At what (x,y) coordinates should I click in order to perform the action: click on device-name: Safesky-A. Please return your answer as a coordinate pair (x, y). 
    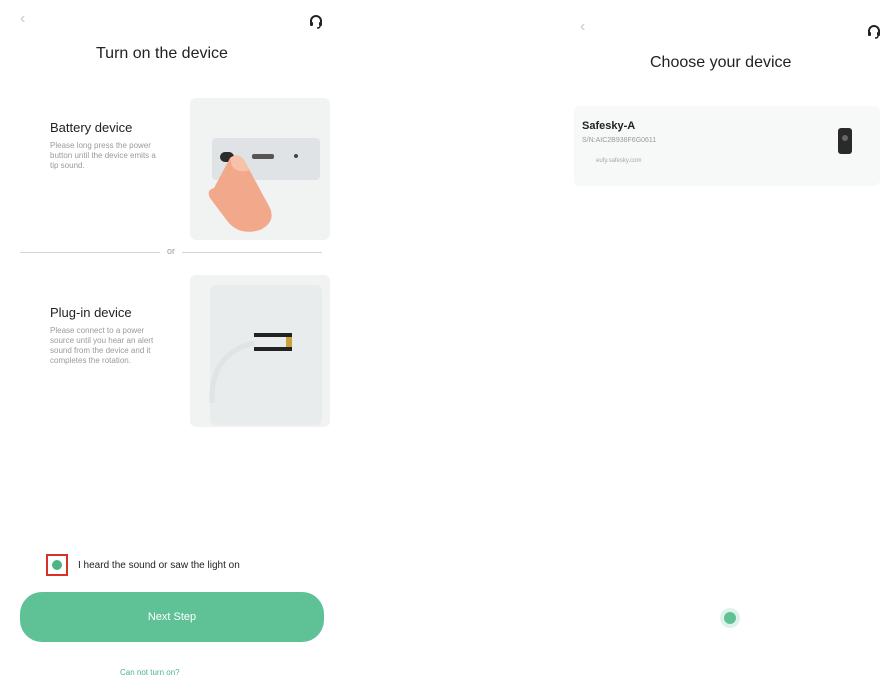
    Looking at the image, I should click on (609, 126).